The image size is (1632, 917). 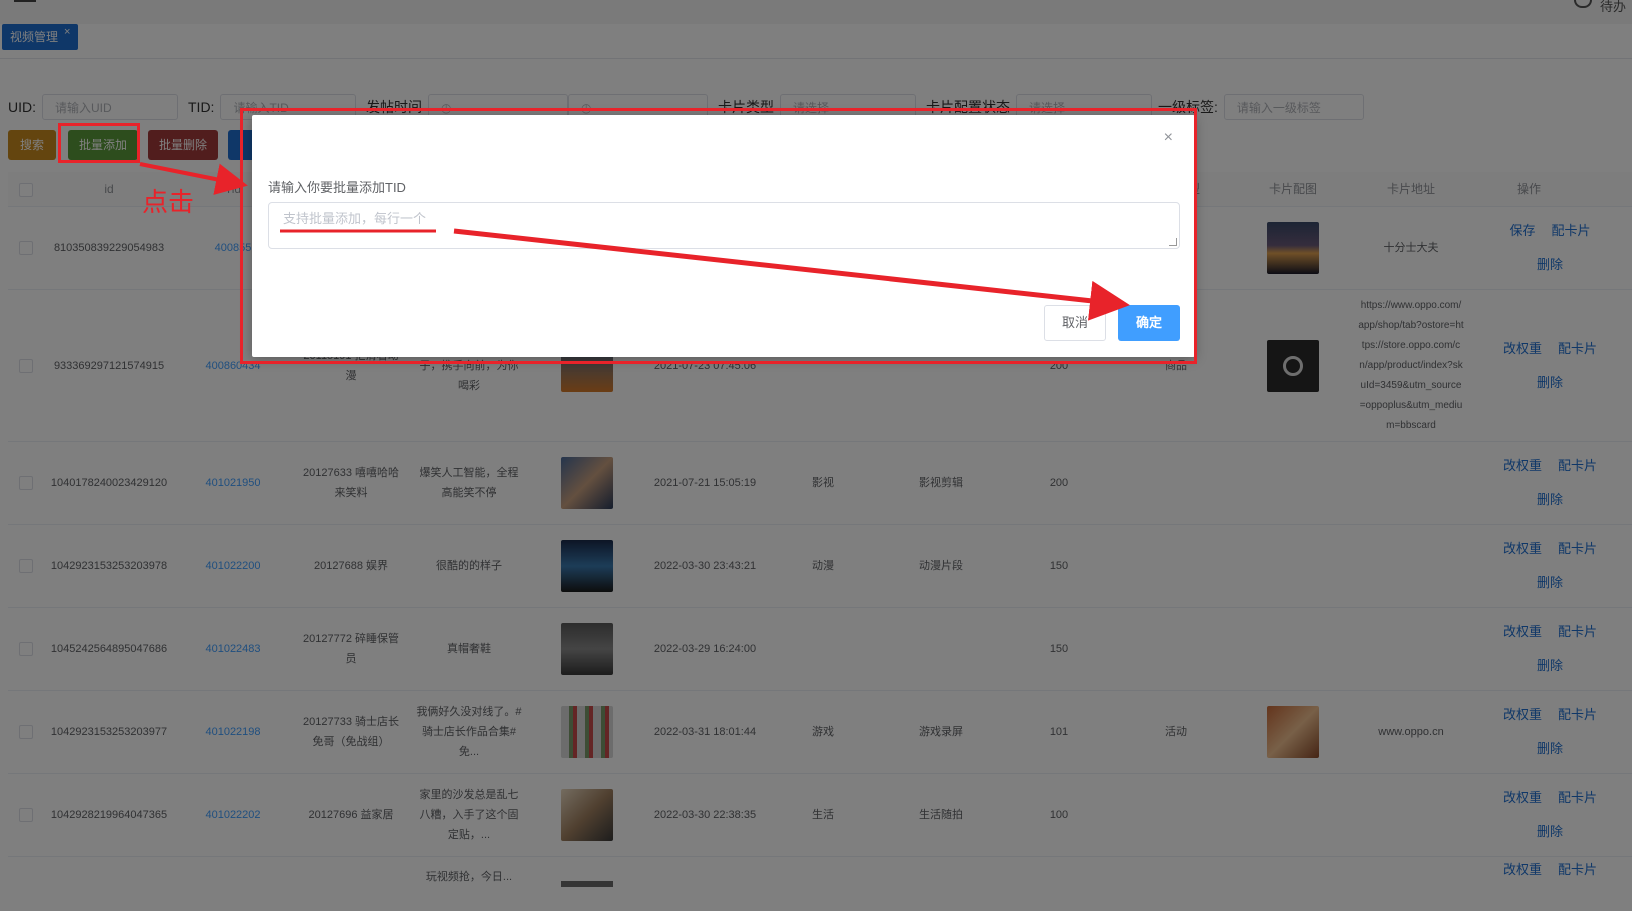 What do you see at coordinates (193, 178) in the screenshot?
I see `arrow-to-dialog` at bounding box center [193, 178].